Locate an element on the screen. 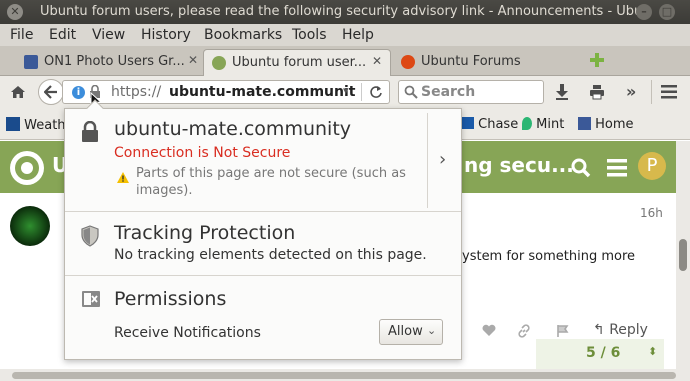  post-time: 16h is located at coordinates (651, 213).